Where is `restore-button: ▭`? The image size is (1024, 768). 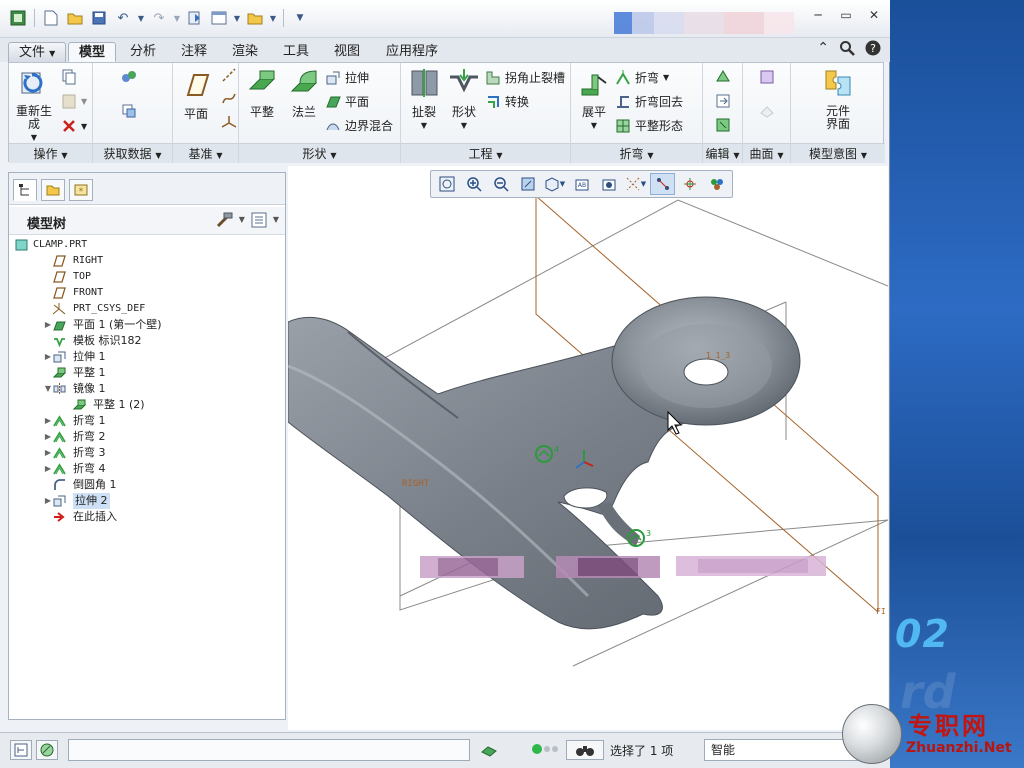
restore-button: ▭ is located at coordinates (846, 15).